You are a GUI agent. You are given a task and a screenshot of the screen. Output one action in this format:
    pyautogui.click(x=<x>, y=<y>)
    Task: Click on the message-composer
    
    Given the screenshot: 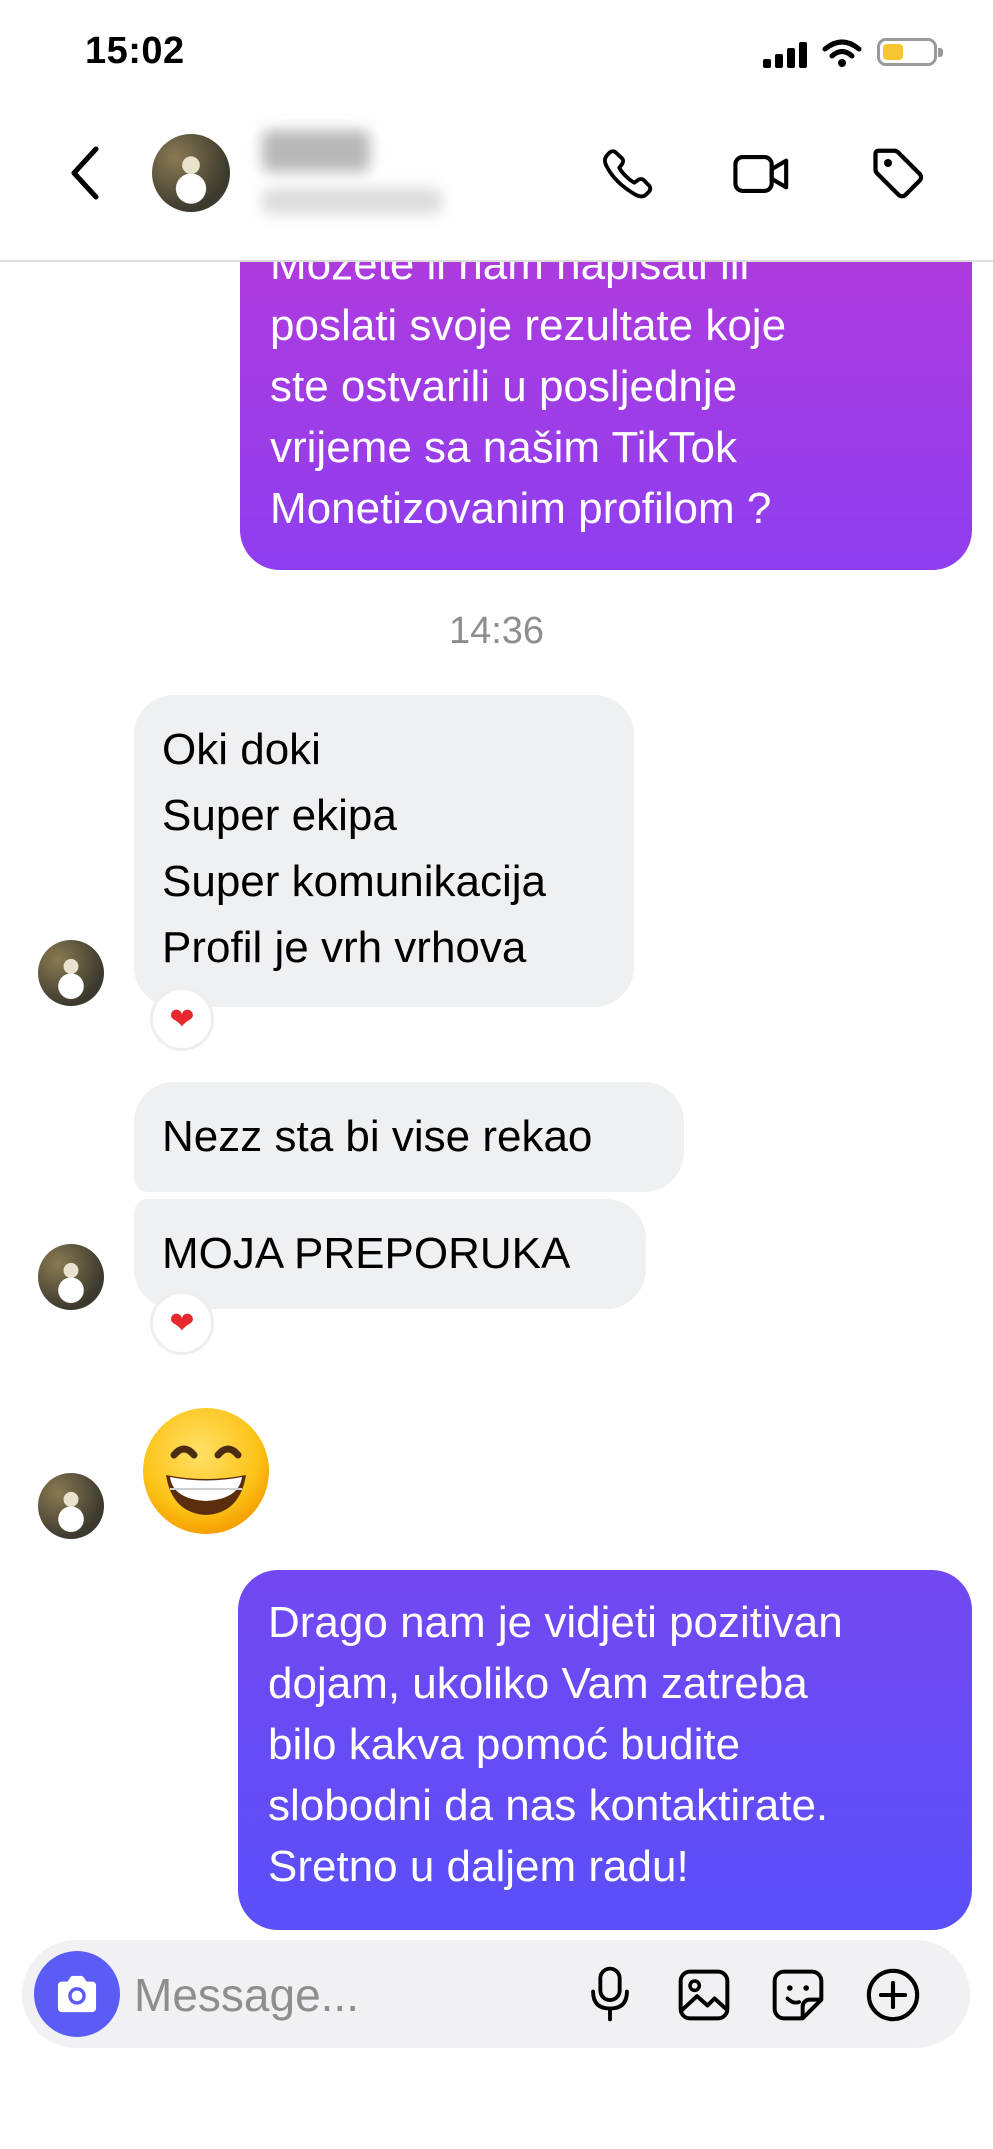 What is the action you would take?
    pyautogui.click(x=496, y=1995)
    